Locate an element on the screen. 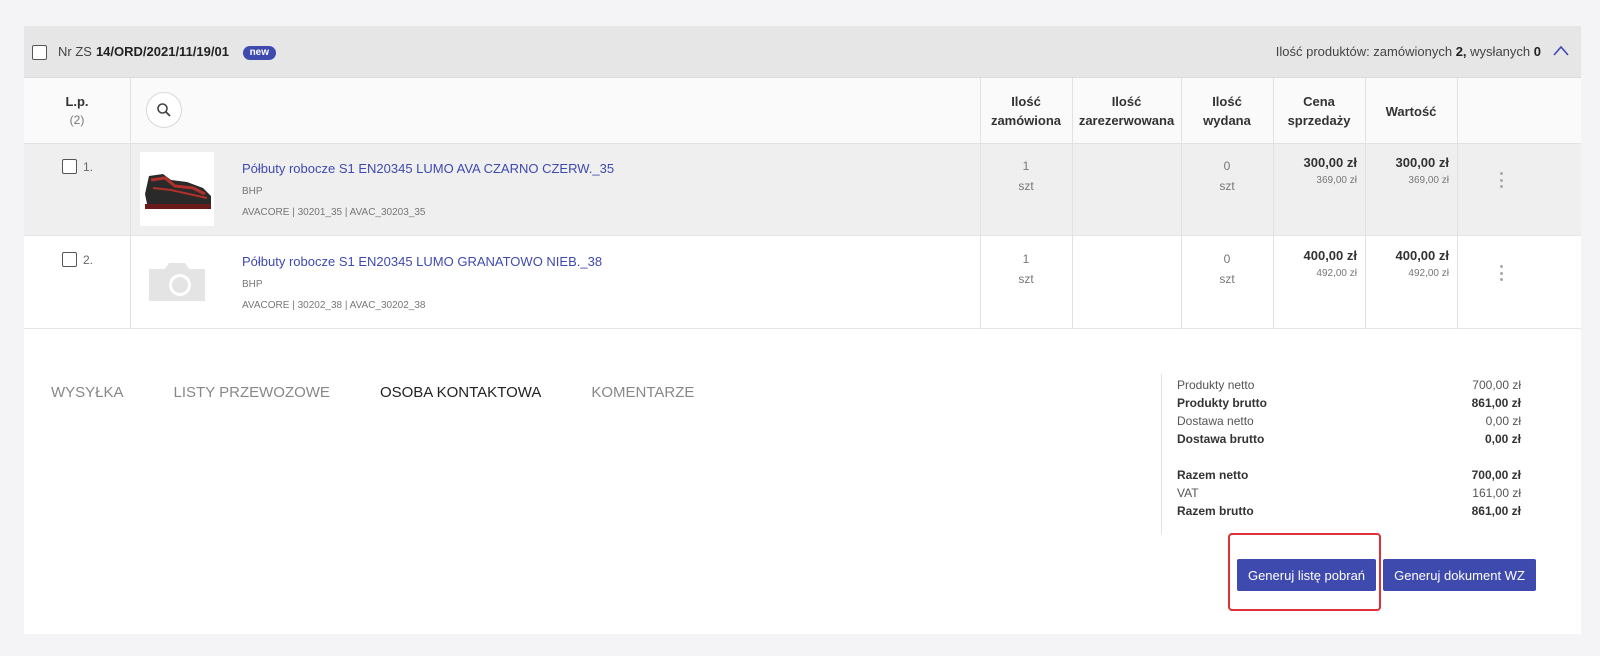 The height and width of the screenshot is (656, 1600). column-issued-line1: Ilość is located at coordinates (1227, 101).